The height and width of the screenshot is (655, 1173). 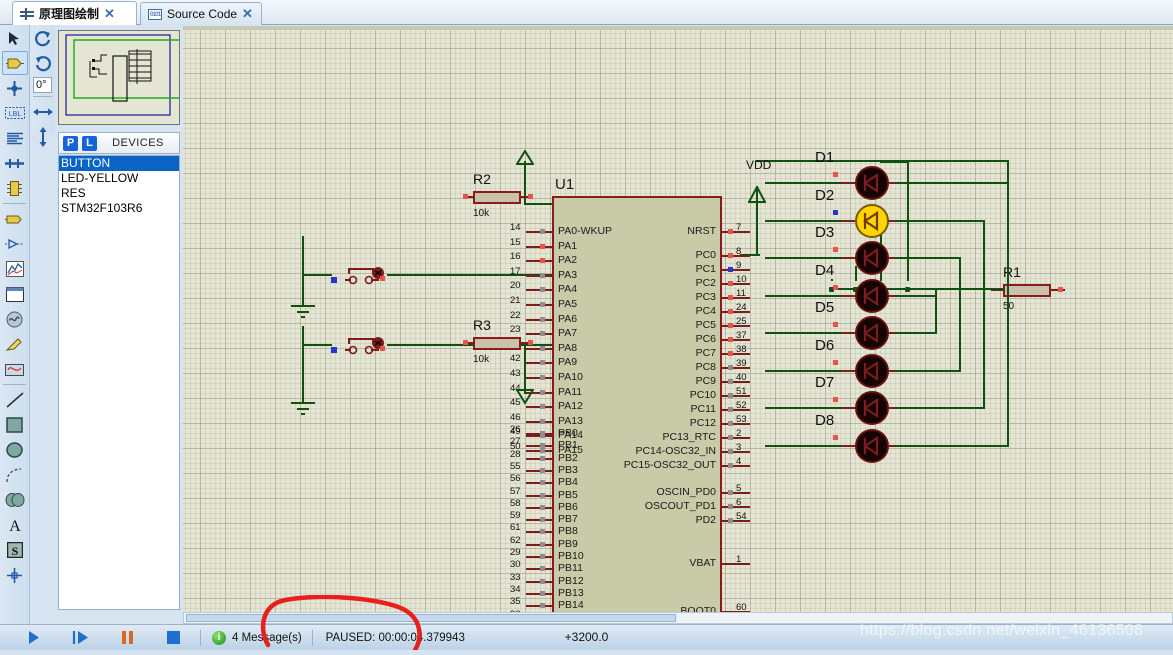 What do you see at coordinates (515, 491) in the screenshot?
I see `pin-number: 57` at bounding box center [515, 491].